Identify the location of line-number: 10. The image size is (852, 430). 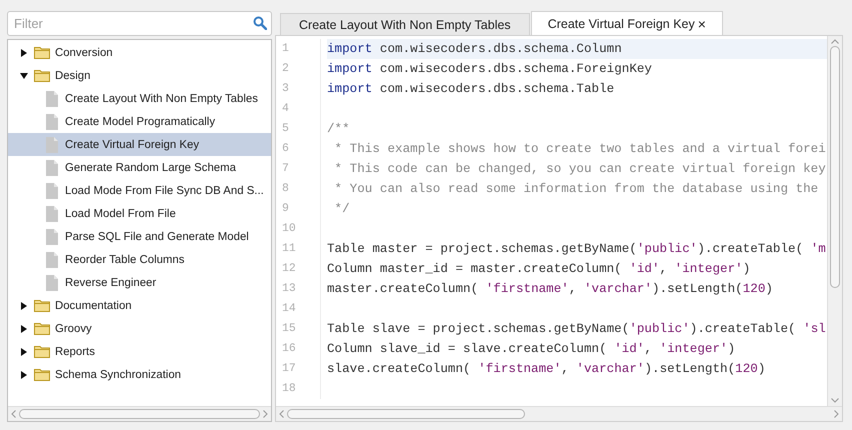
(298, 229).